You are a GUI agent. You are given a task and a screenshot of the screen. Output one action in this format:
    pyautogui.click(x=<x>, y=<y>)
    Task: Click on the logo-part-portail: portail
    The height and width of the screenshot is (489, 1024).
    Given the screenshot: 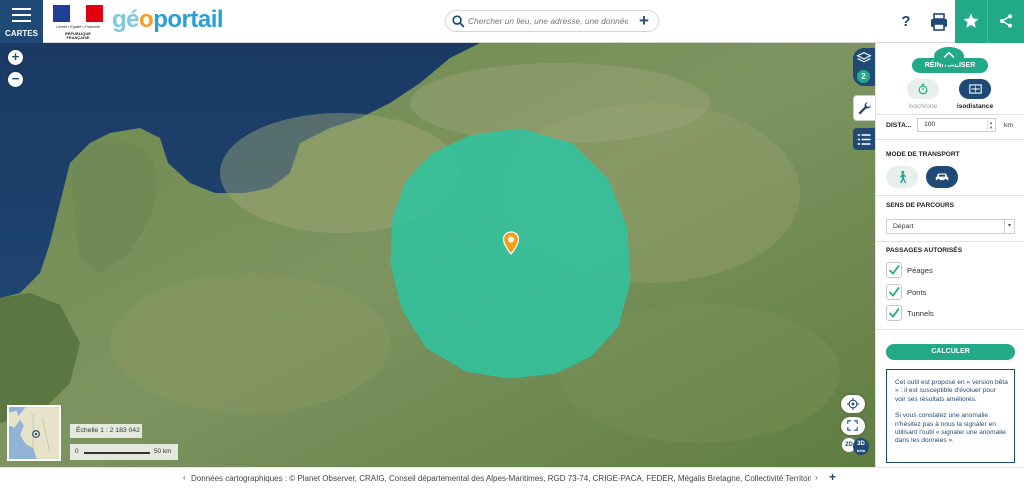 What is the action you would take?
    pyautogui.click(x=188, y=19)
    